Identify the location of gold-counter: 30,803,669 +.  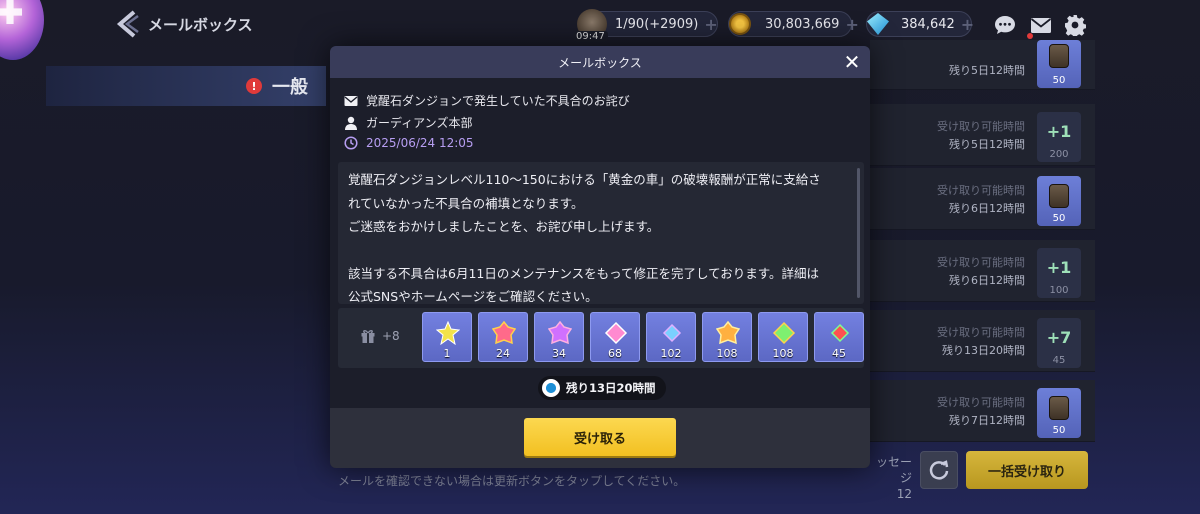
(793, 24).